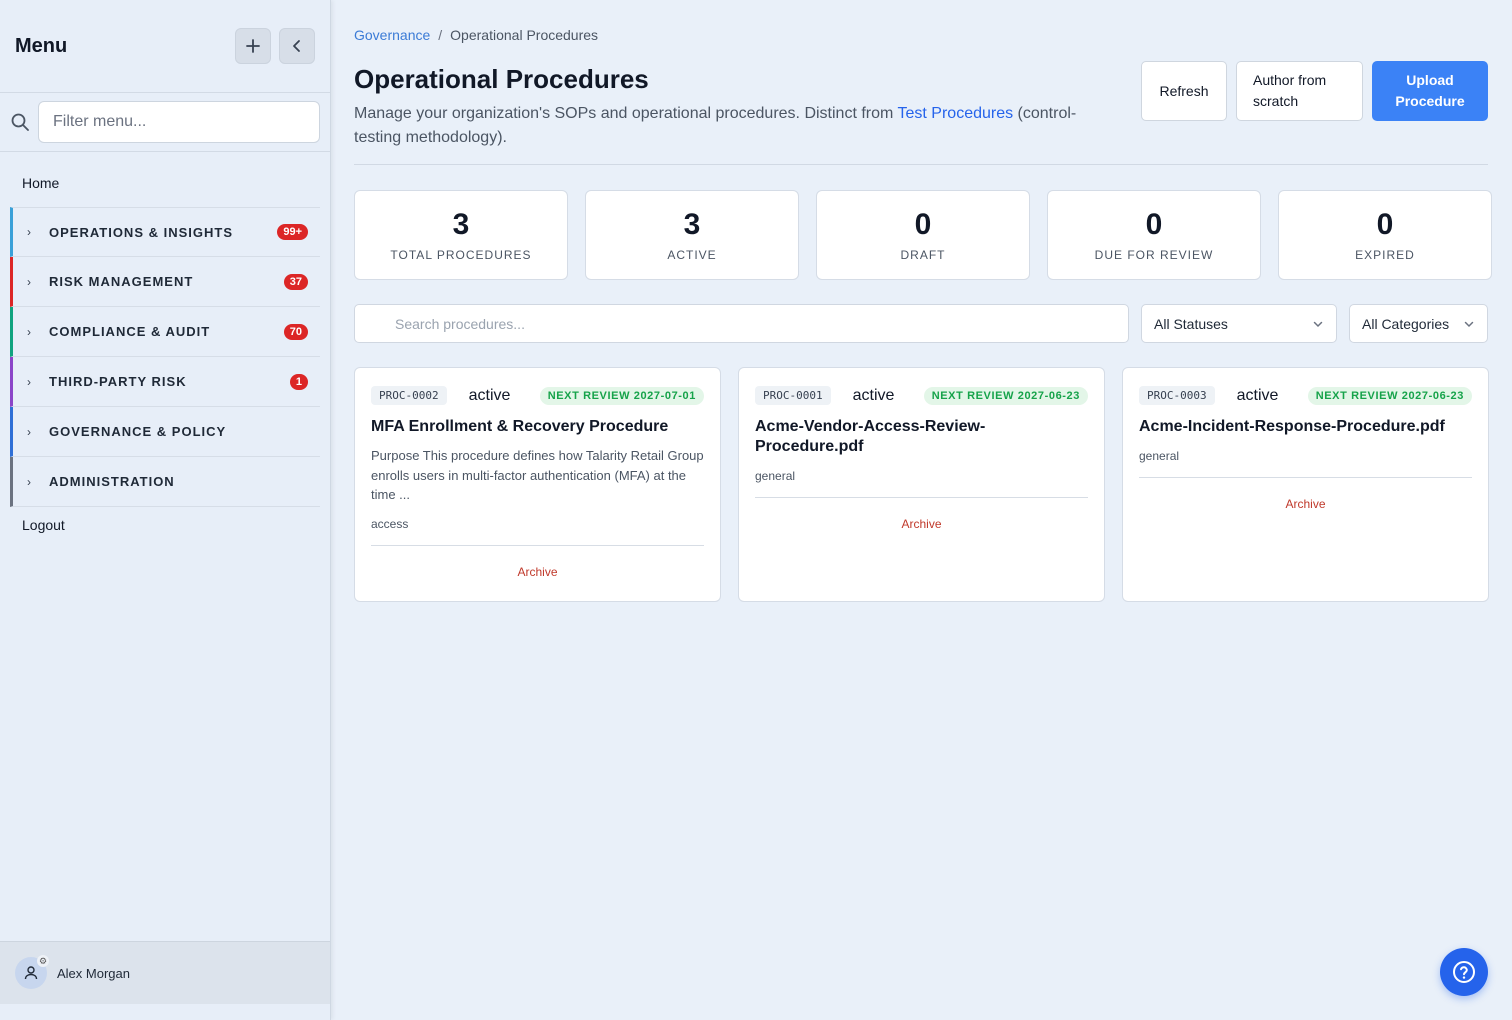  I want to click on procedure-category: general, so click(775, 476).